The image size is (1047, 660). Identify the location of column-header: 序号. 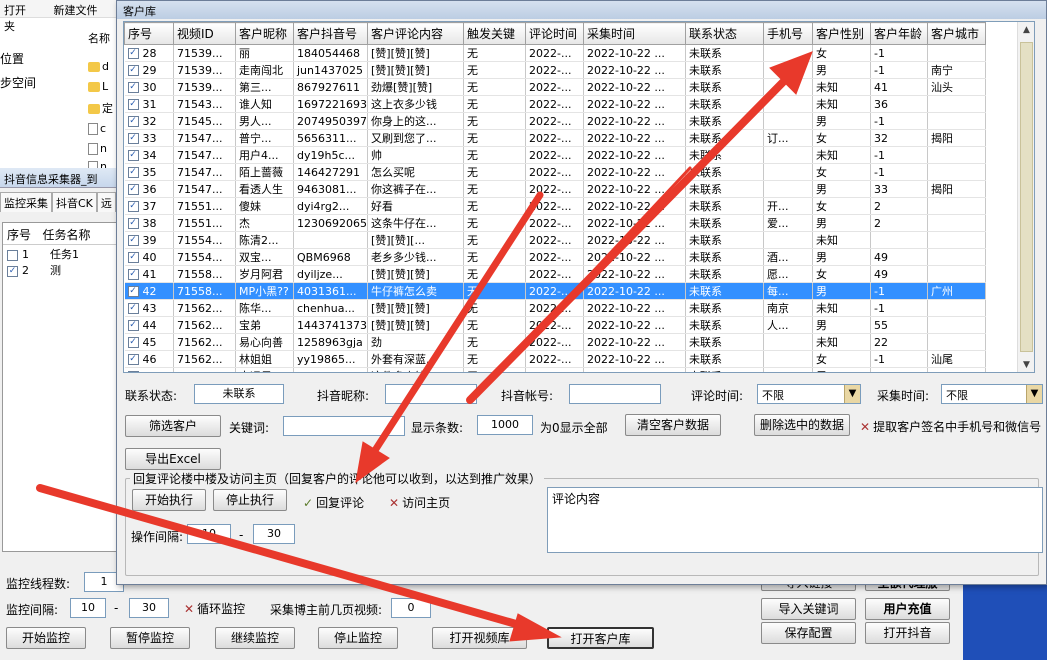
(149, 33).